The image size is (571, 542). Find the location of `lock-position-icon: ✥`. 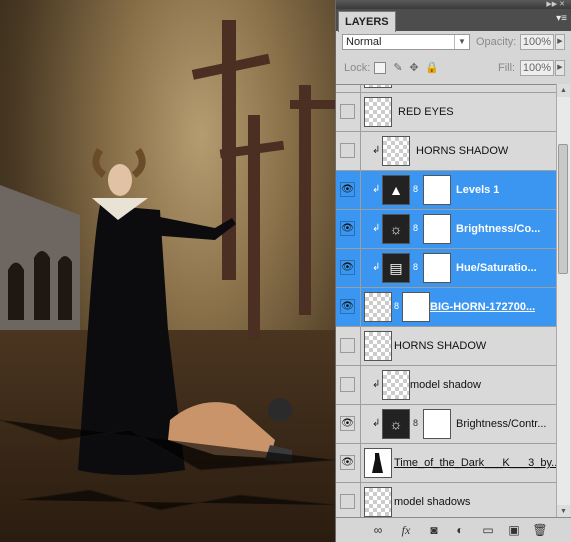

lock-position-icon: ✥ is located at coordinates (414, 68).